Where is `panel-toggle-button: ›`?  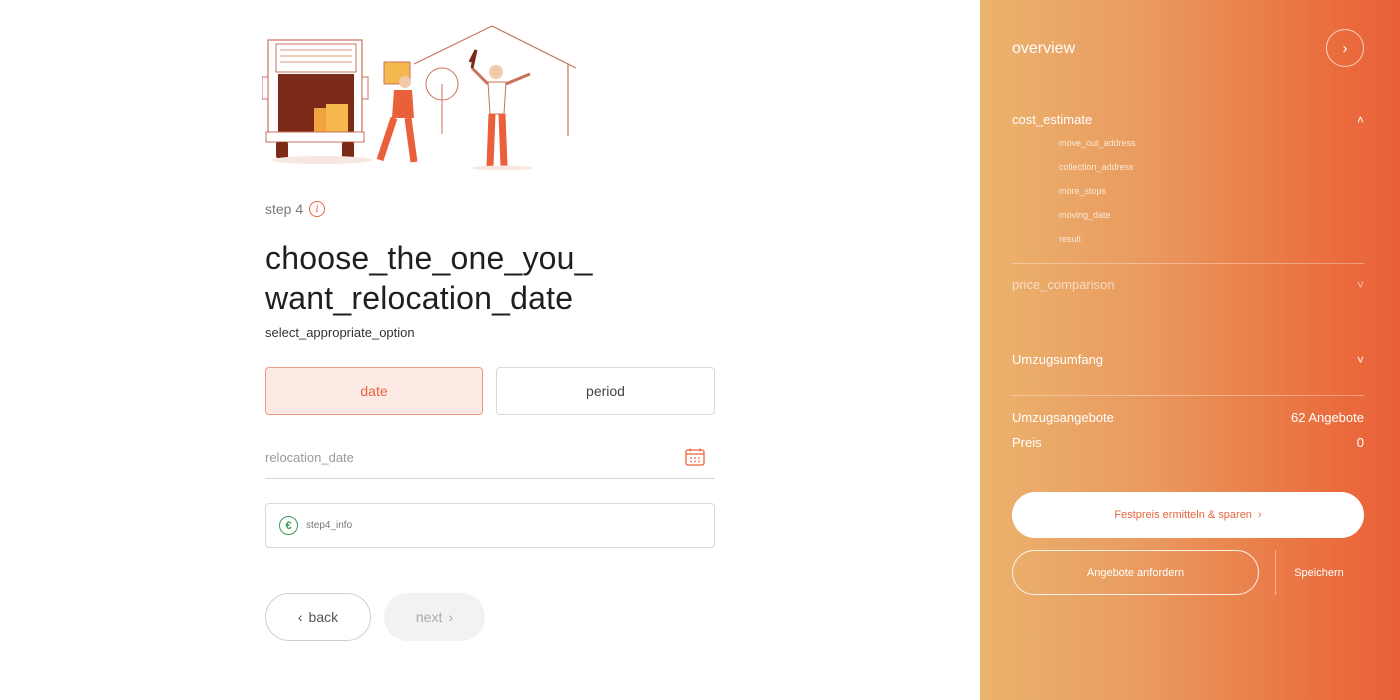 panel-toggle-button: › is located at coordinates (1345, 48).